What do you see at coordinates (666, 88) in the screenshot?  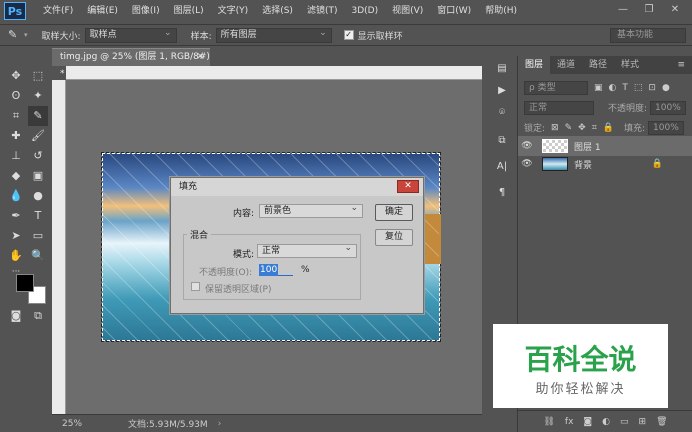 I see `filter-toggle-icon: ●` at bounding box center [666, 88].